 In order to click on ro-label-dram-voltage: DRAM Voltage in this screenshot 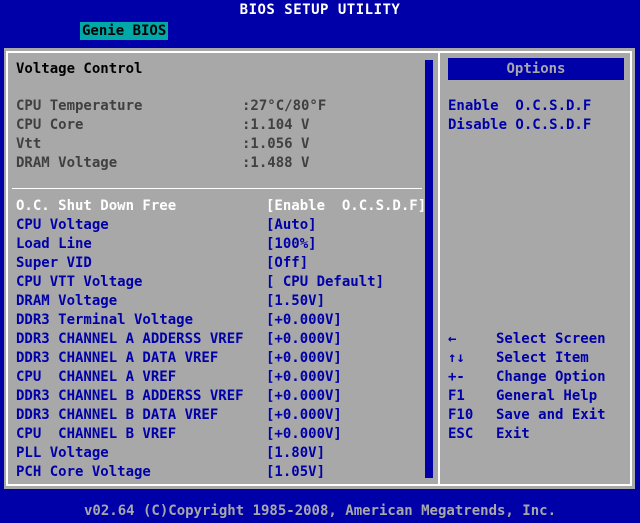, I will do `click(67, 163)`.